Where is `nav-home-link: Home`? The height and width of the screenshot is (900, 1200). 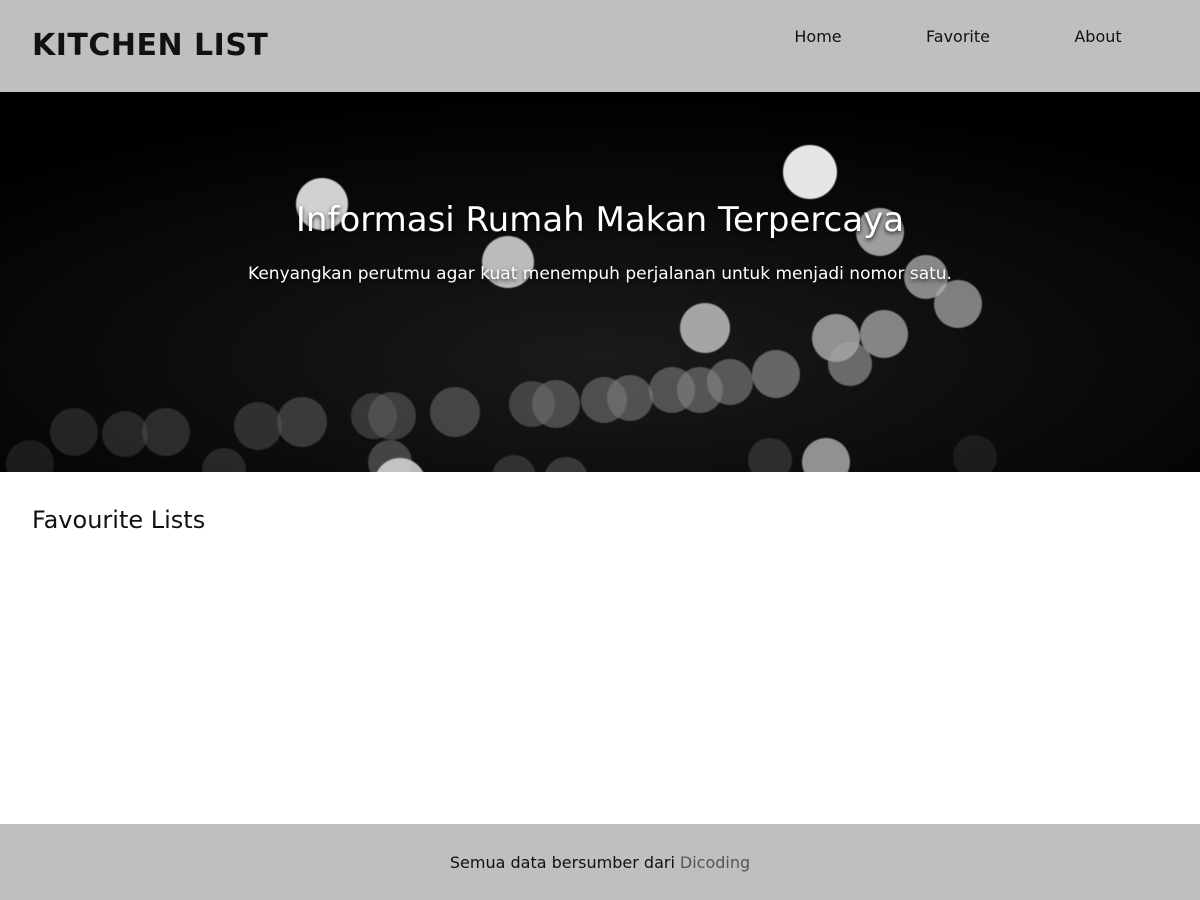 nav-home-link: Home is located at coordinates (818, 36).